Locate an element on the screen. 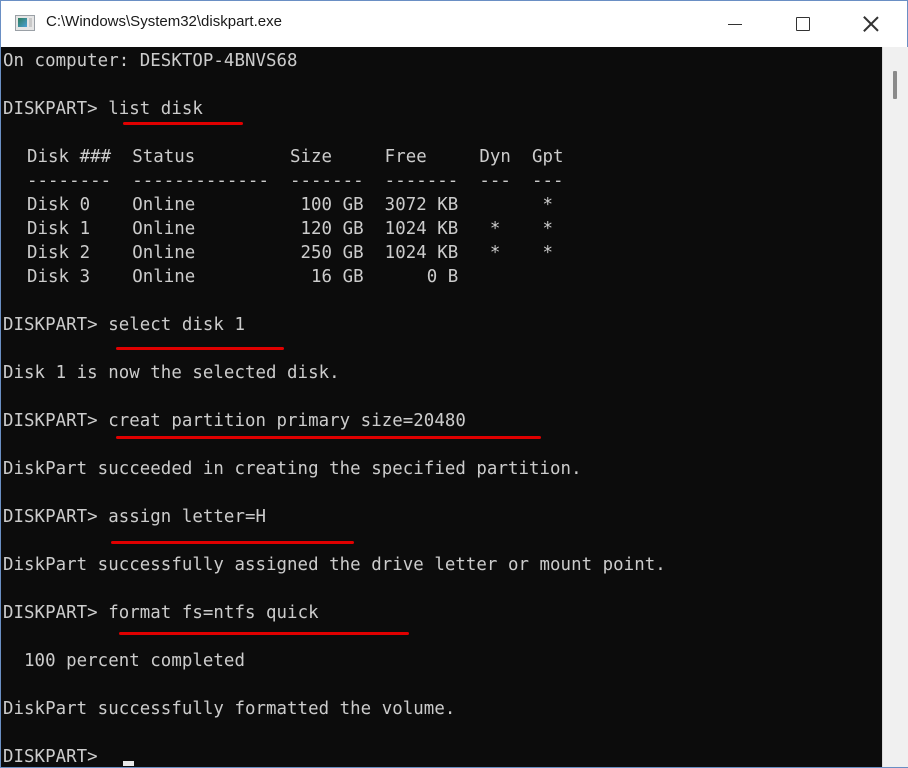  progress-line: 100 percent completed is located at coordinates (124, 661).